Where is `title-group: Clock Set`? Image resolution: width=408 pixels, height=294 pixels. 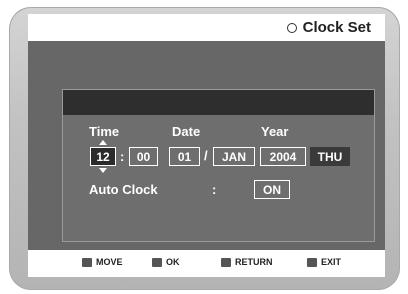
title-group: Clock Set is located at coordinates (328, 27).